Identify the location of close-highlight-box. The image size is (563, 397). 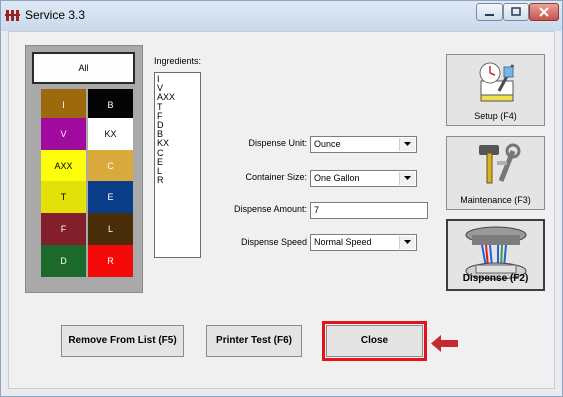
(374, 341).